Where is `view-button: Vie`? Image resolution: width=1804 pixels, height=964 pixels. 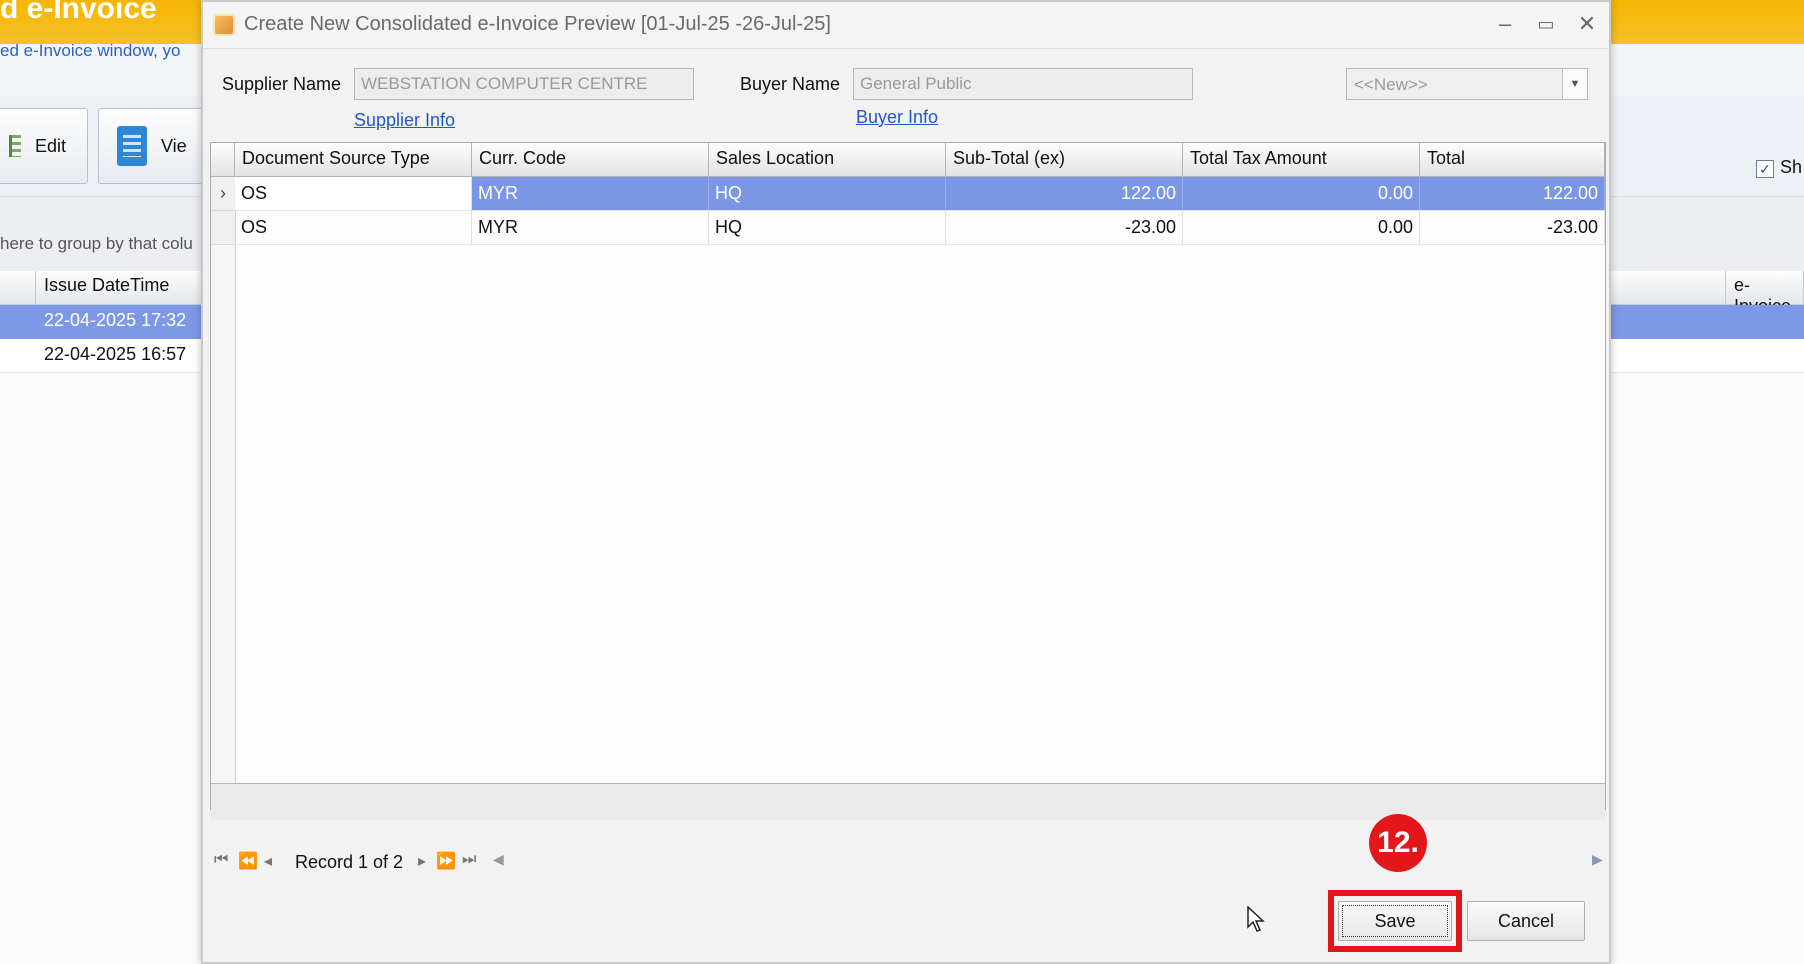
view-button: Vie is located at coordinates (153, 146).